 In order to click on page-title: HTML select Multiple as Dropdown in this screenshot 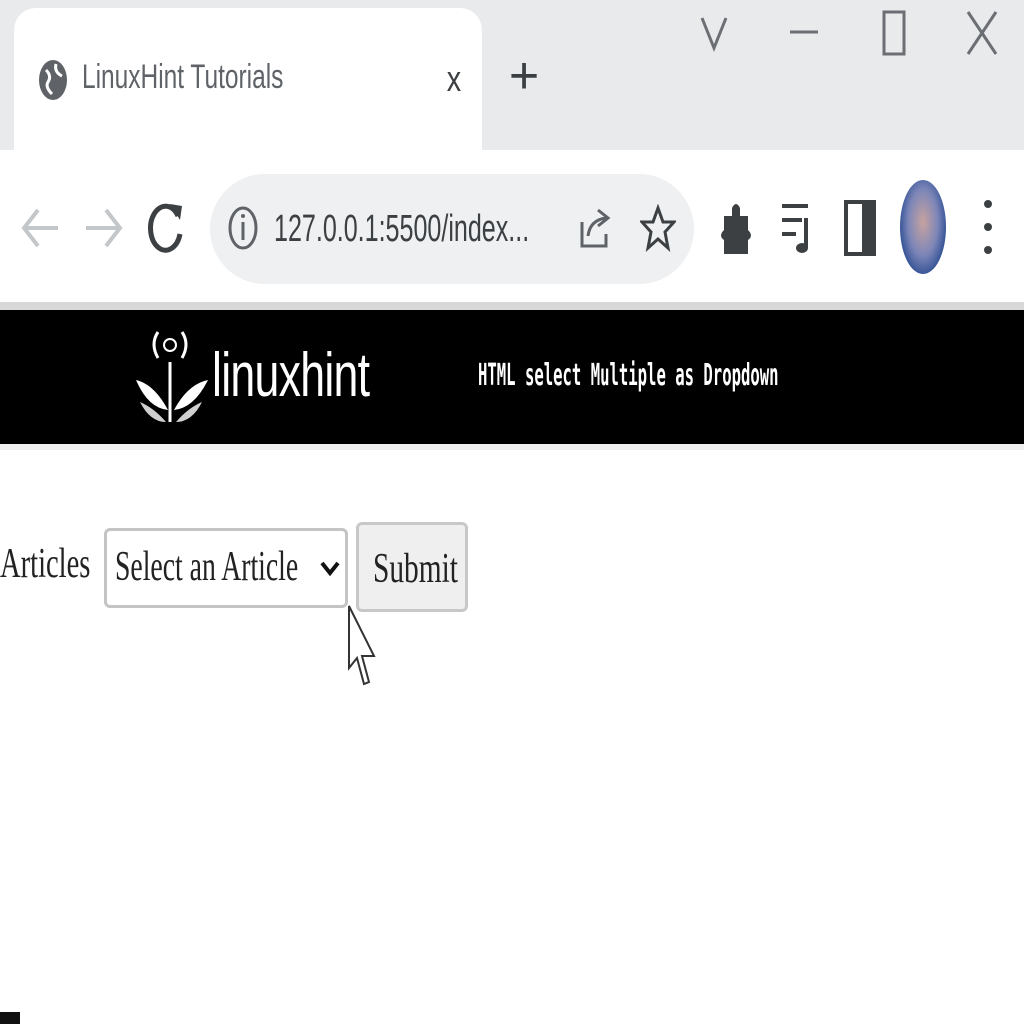, I will do `click(628, 375)`.